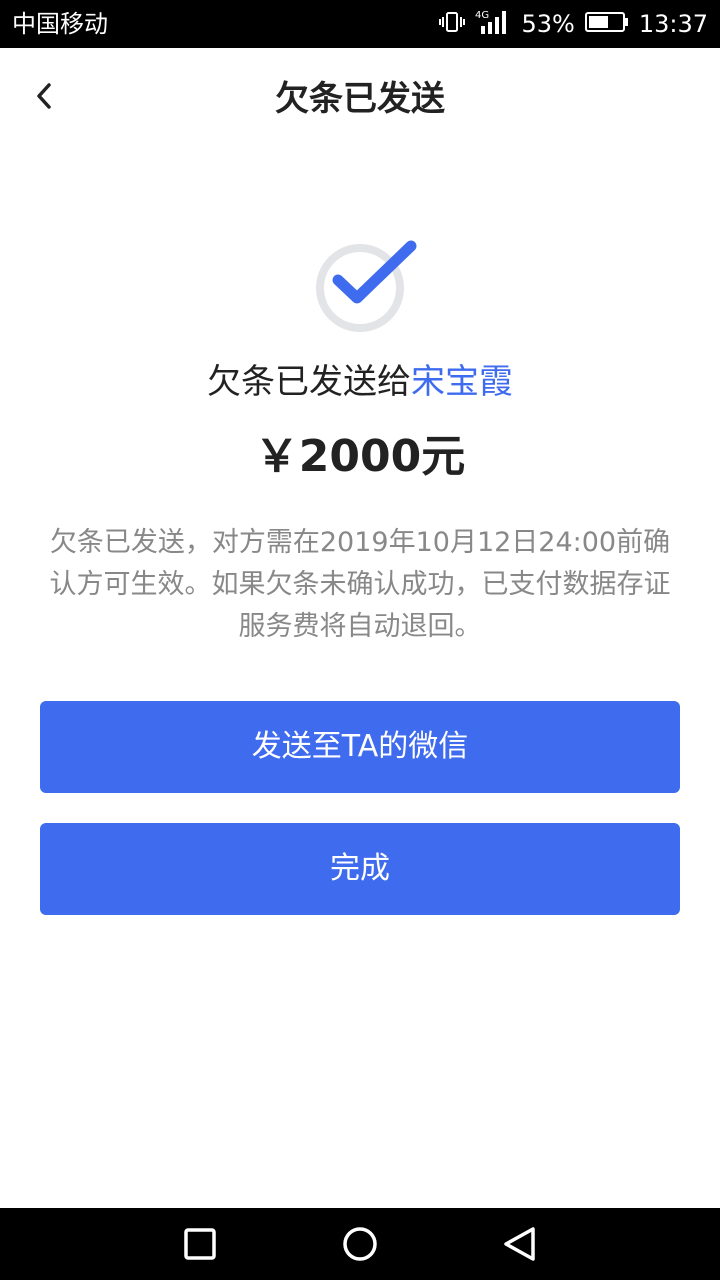 This screenshot has width=720, height=1280. What do you see at coordinates (60, 24) in the screenshot?
I see `carrier-label: 中国移动` at bounding box center [60, 24].